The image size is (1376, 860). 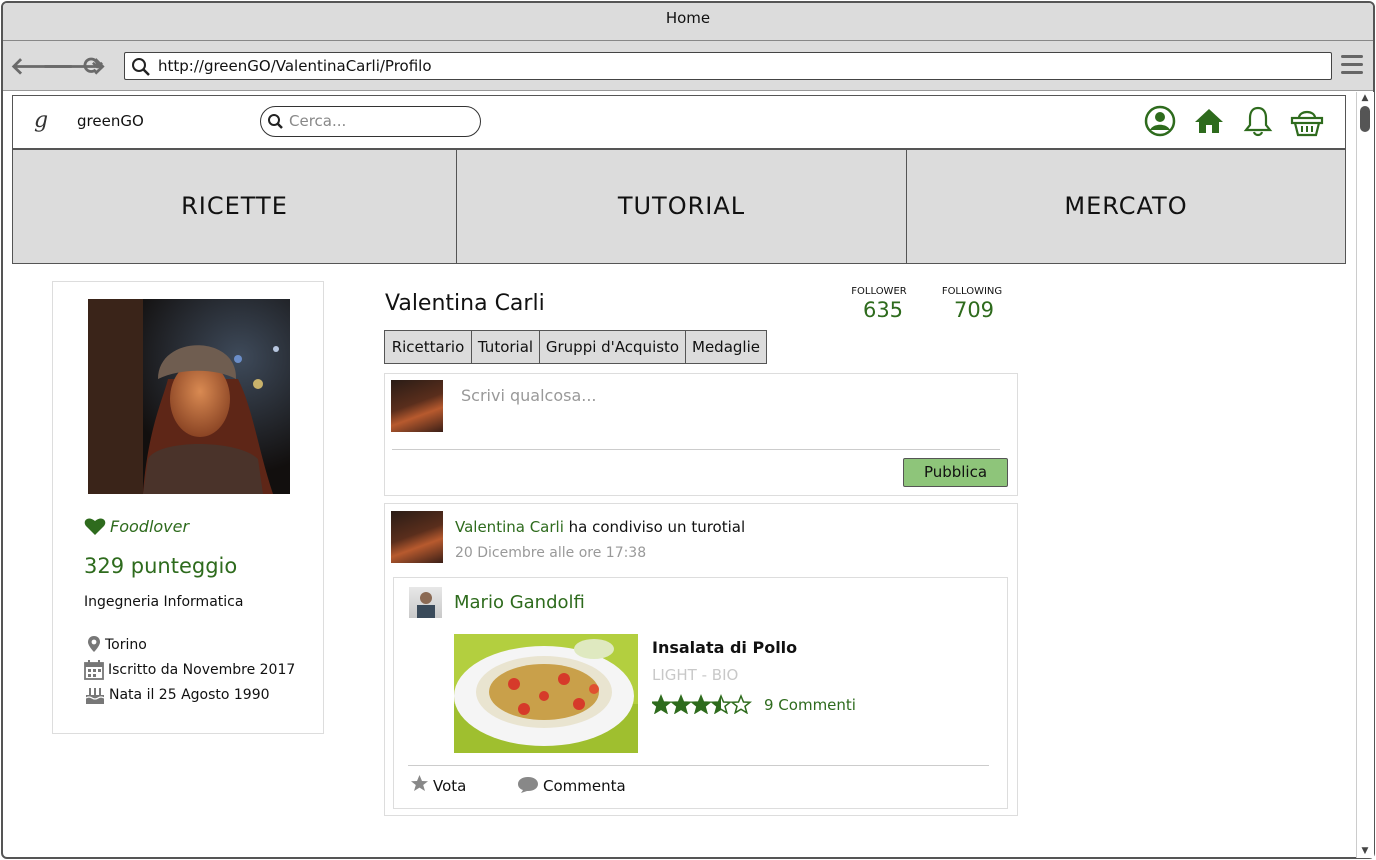 What do you see at coordinates (417, 537) in the screenshot?
I see `post-avatar` at bounding box center [417, 537].